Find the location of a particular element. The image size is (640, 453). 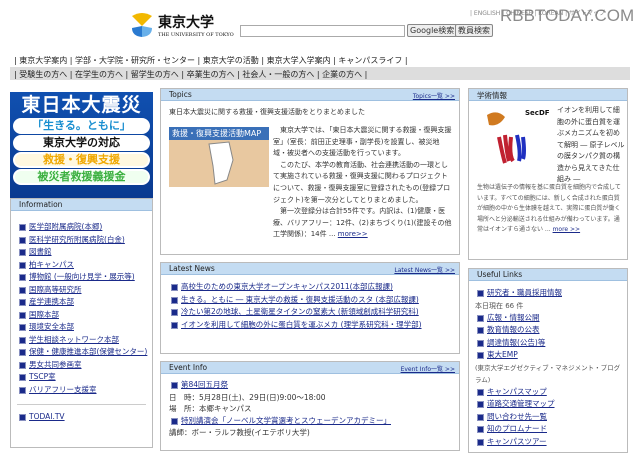

list-item: 環境安全本部 is located at coordinates (82, 327).